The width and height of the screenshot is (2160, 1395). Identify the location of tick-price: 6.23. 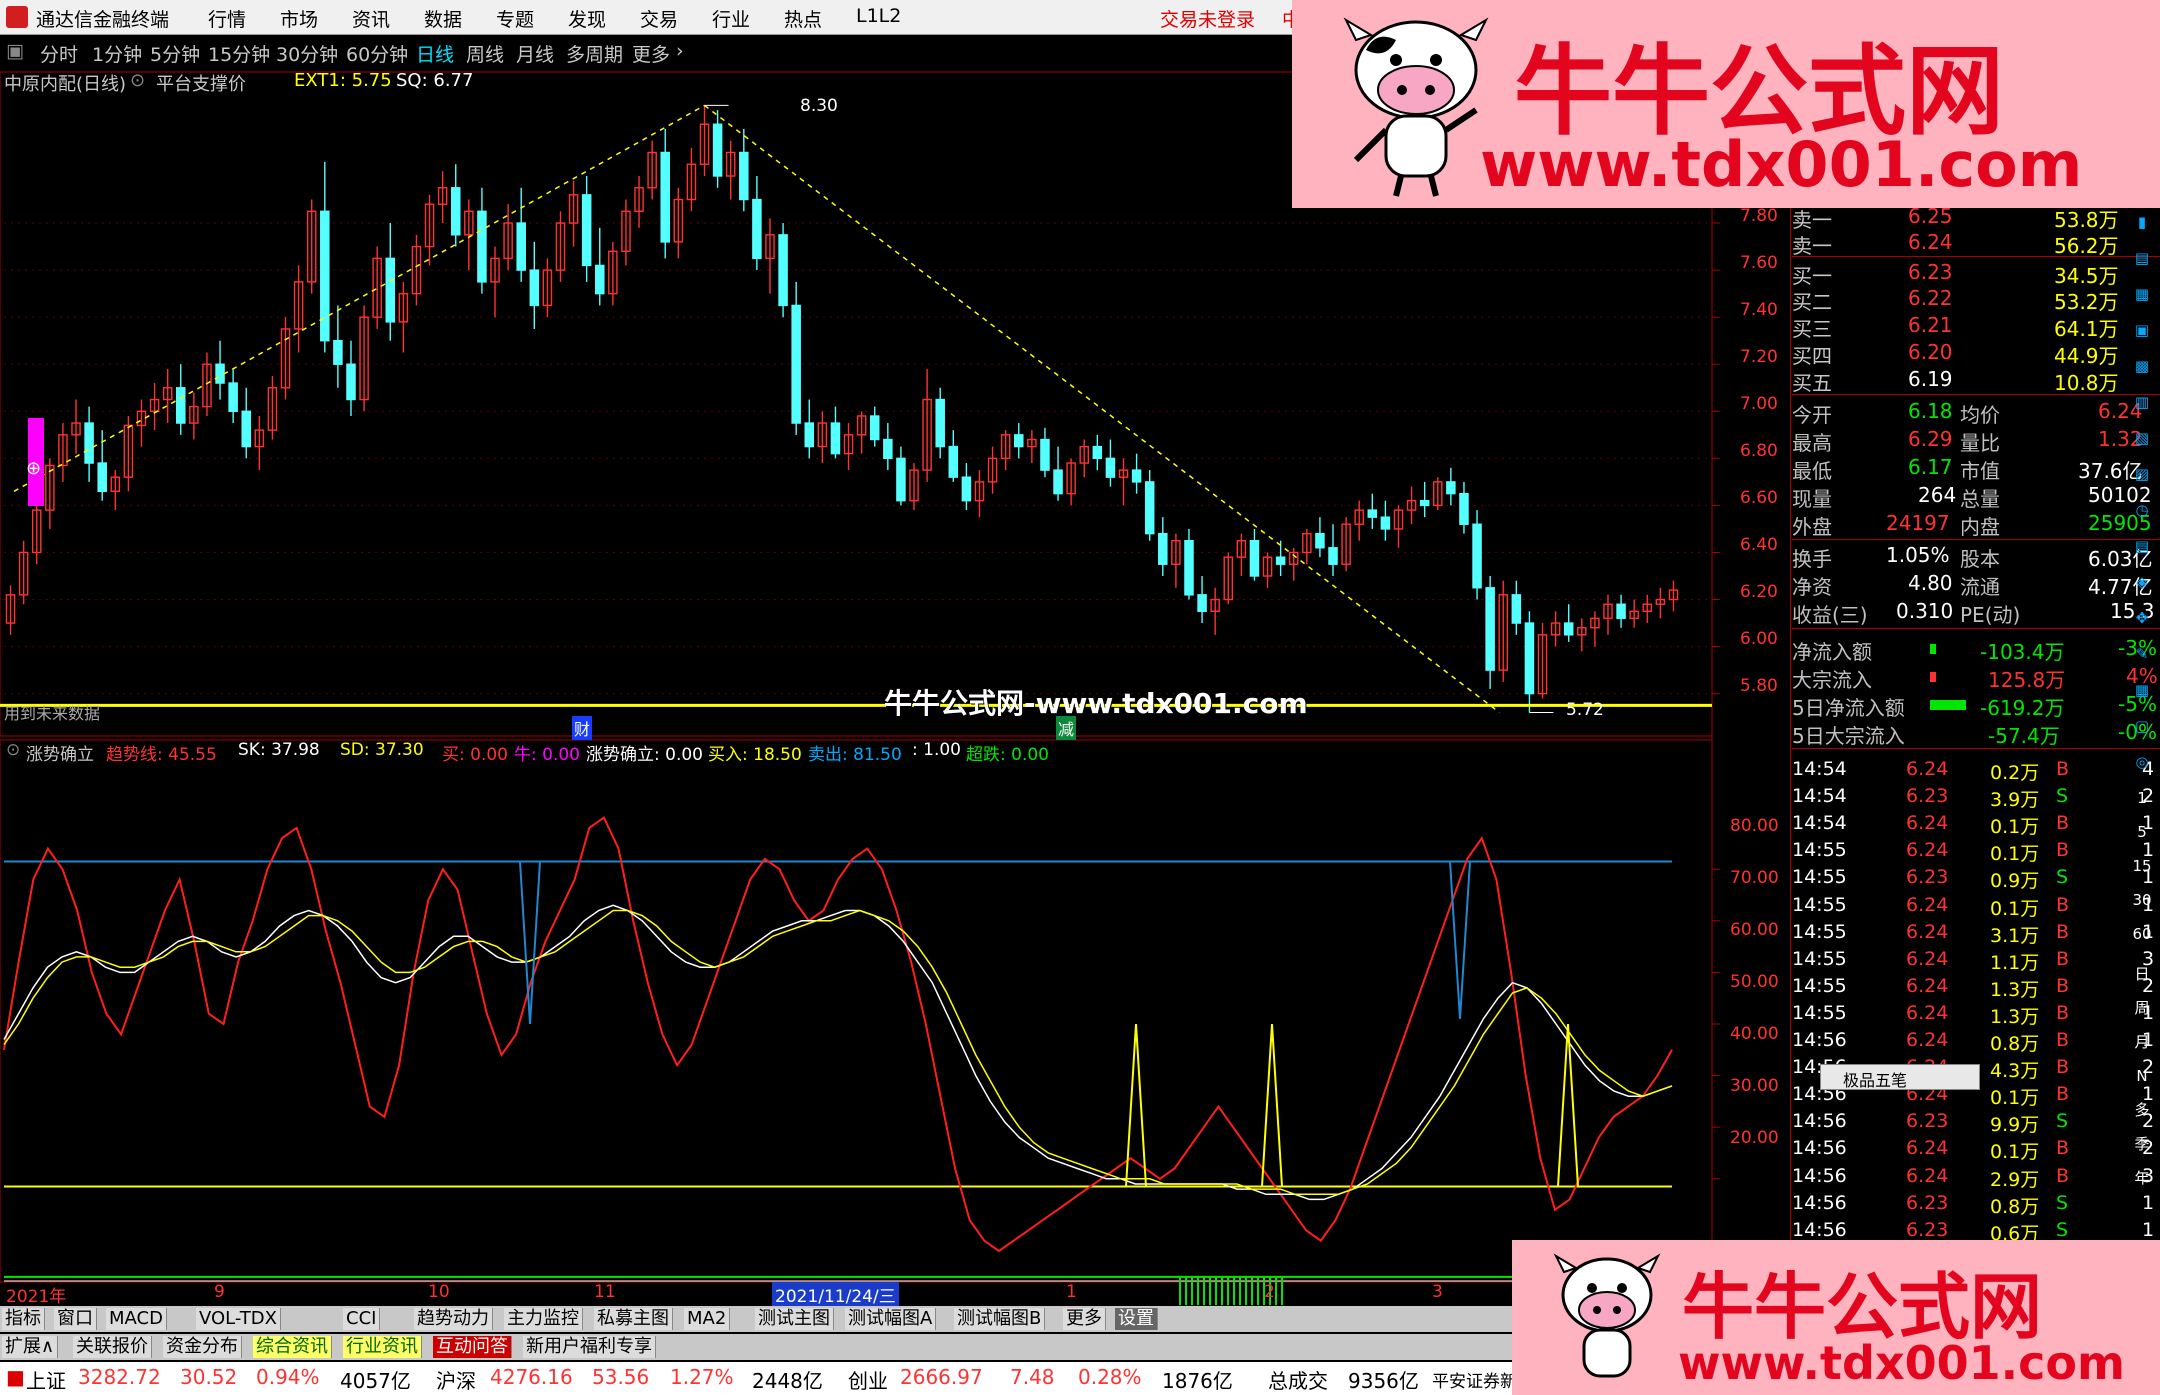
(1927, 1202).